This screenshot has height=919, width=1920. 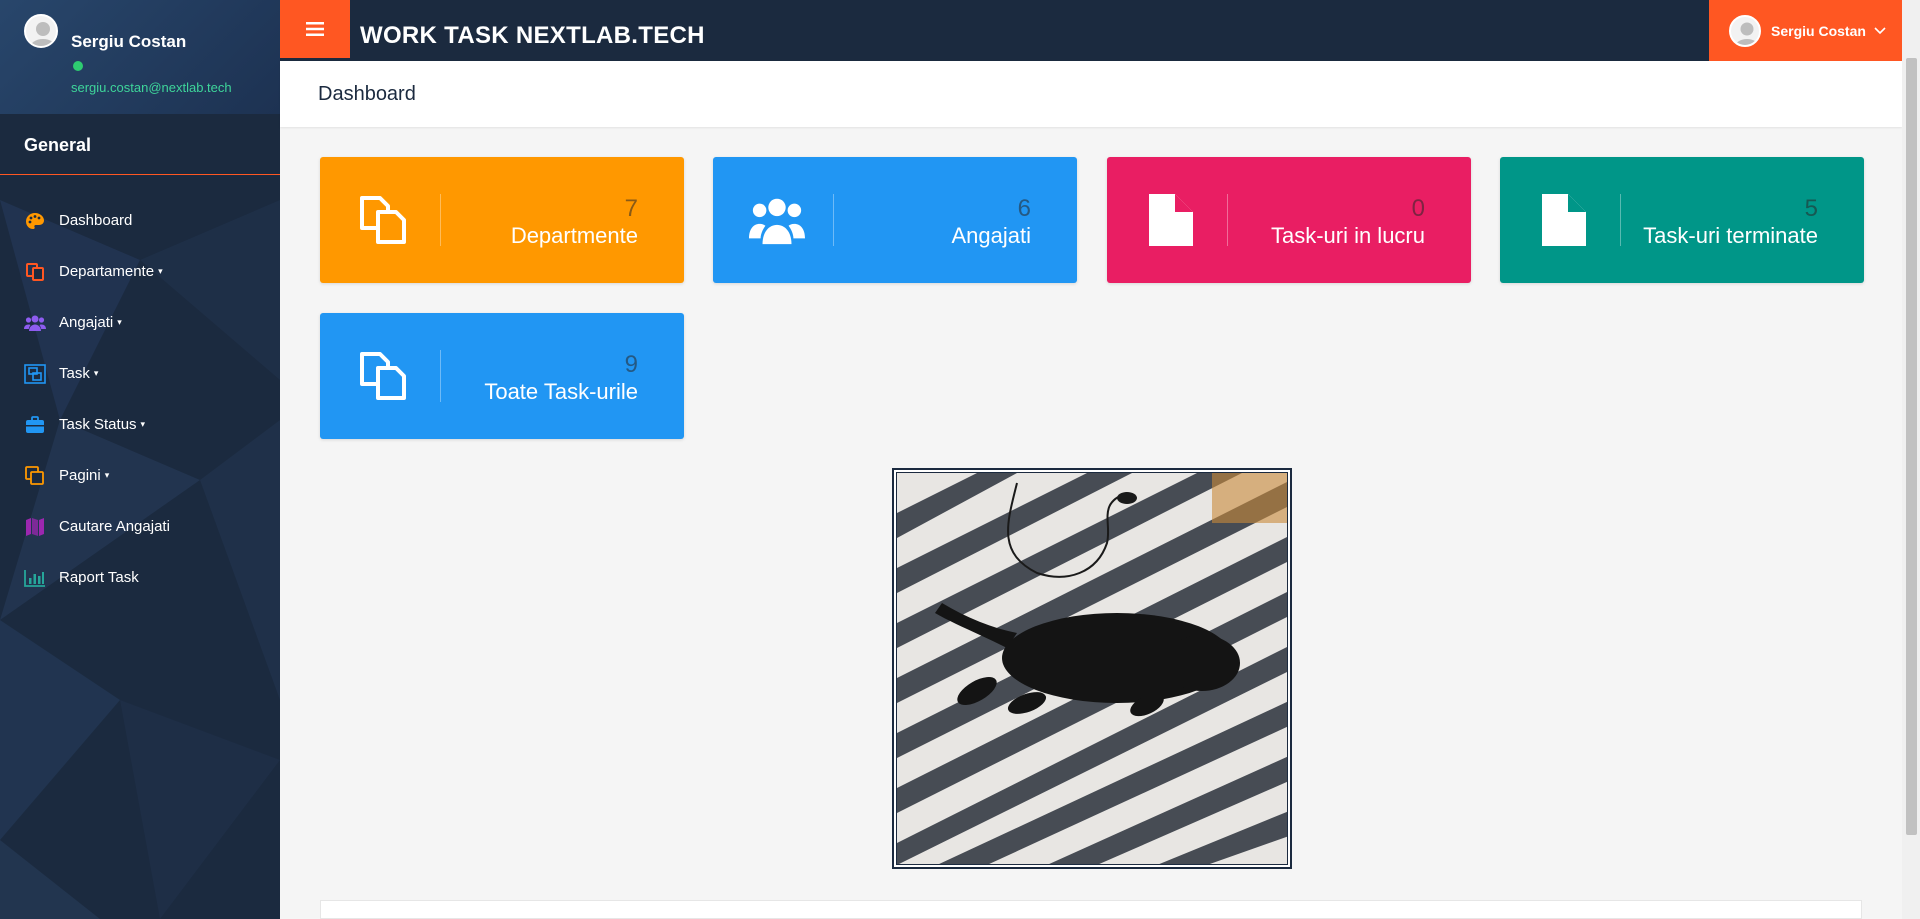 What do you see at coordinates (1024, 208) in the screenshot?
I see `stat-value: 6` at bounding box center [1024, 208].